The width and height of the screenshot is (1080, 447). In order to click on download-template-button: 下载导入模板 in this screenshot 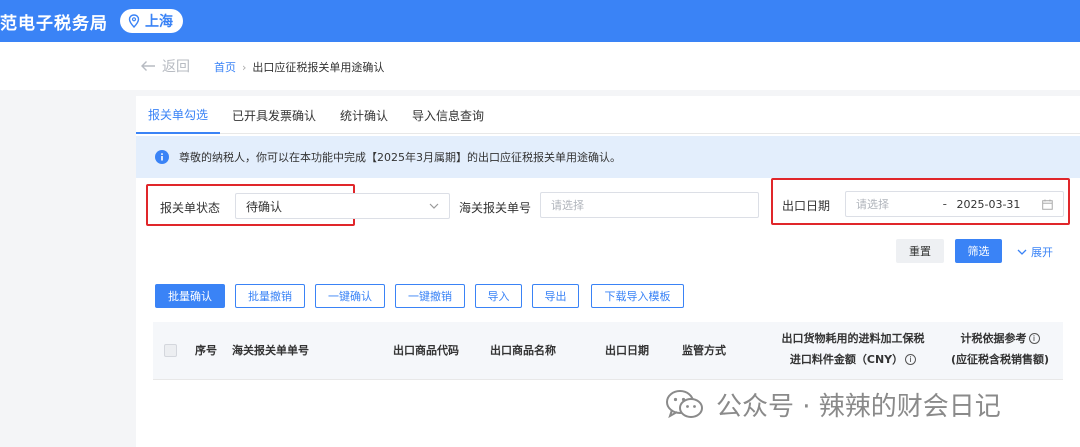, I will do `click(637, 296)`.